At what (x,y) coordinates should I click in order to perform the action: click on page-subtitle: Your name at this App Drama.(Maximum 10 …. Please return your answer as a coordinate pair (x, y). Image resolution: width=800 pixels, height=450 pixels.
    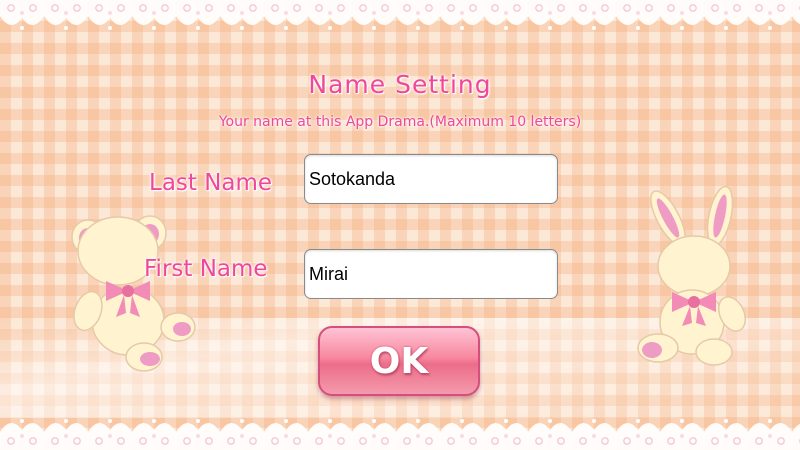
    Looking at the image, I should click on (400, 122).